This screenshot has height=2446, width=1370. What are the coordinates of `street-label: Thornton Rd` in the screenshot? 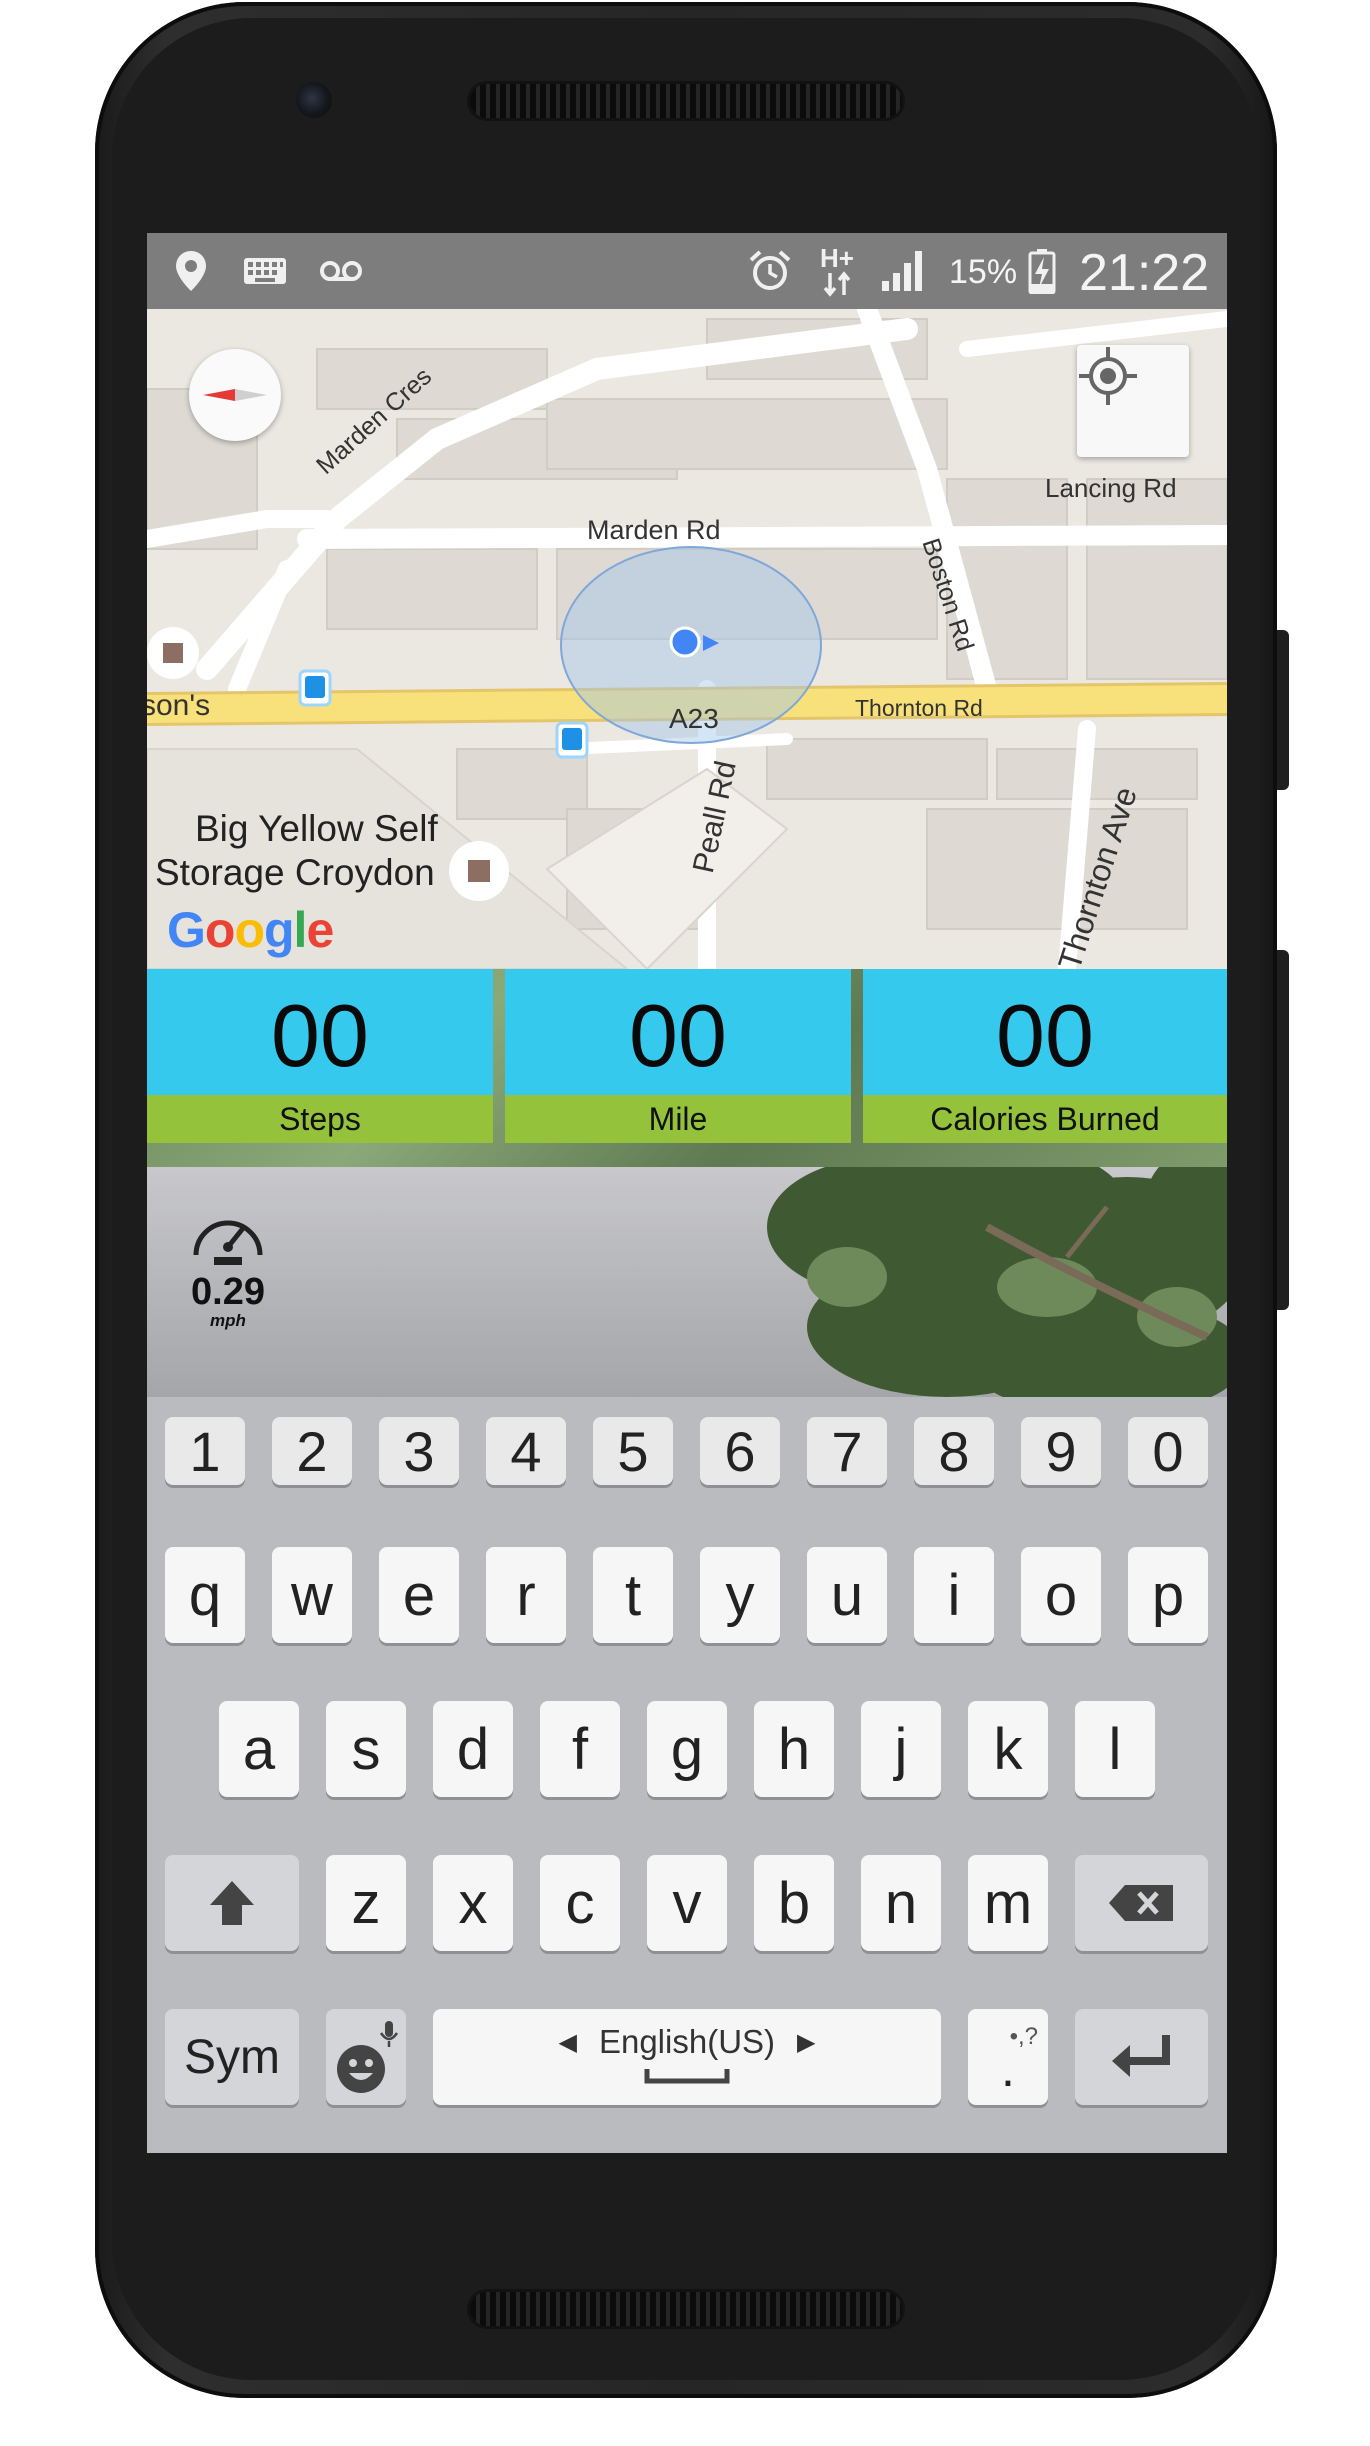 It's located at (919, 708).